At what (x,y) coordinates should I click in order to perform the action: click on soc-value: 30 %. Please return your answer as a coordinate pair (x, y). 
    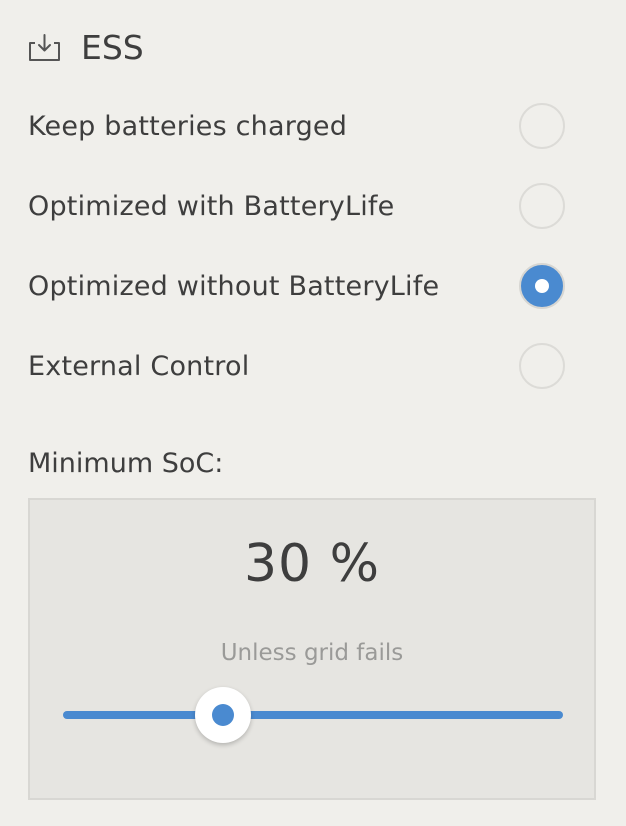
    Looking at the image, I should click on (312, 564).